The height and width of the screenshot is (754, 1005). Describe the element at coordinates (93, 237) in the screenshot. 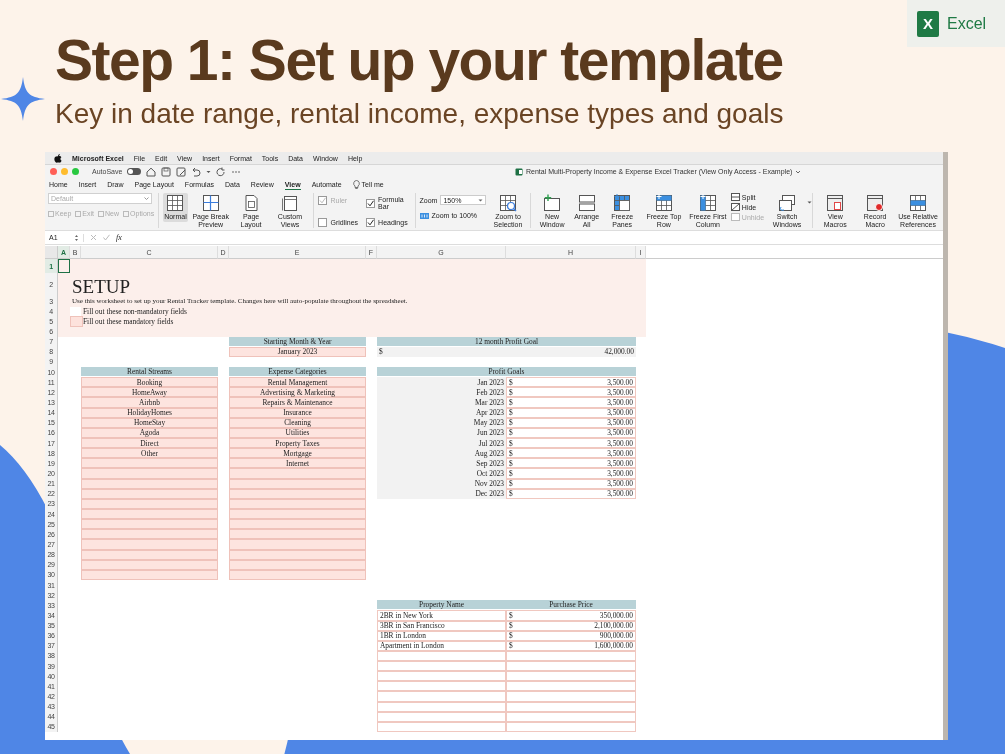

I see `cancel-icon` at that location.